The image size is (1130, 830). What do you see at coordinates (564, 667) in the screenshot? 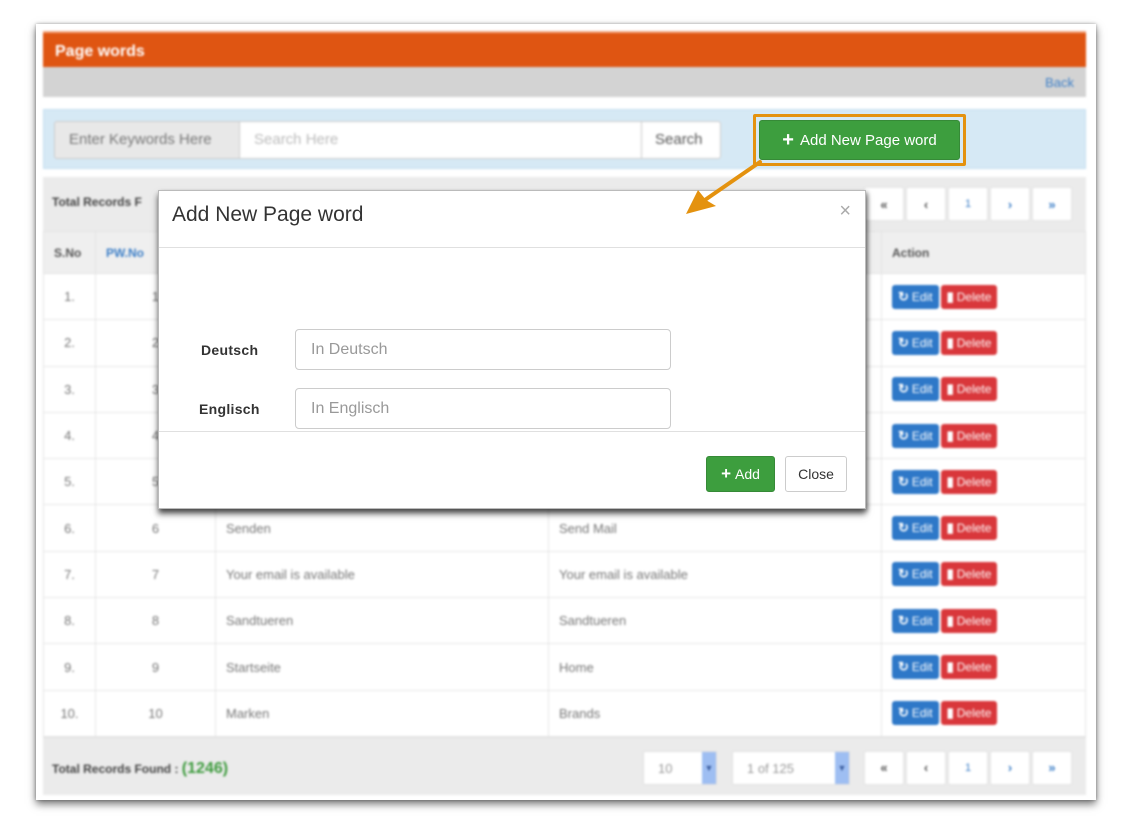
I see `table-row: 9. 9 Startseite Home ↻ Edit ▮ Delete` at bounding box center [564, 667].